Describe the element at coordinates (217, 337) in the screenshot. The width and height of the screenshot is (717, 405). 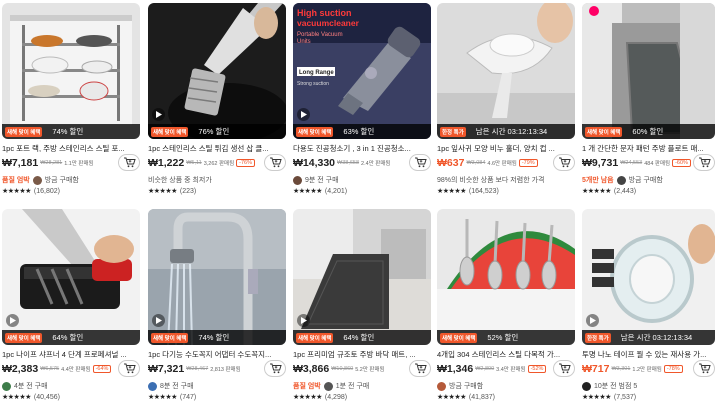
I see `discount-badge: 새해 맞이 혜택 74% 할인` at that location.